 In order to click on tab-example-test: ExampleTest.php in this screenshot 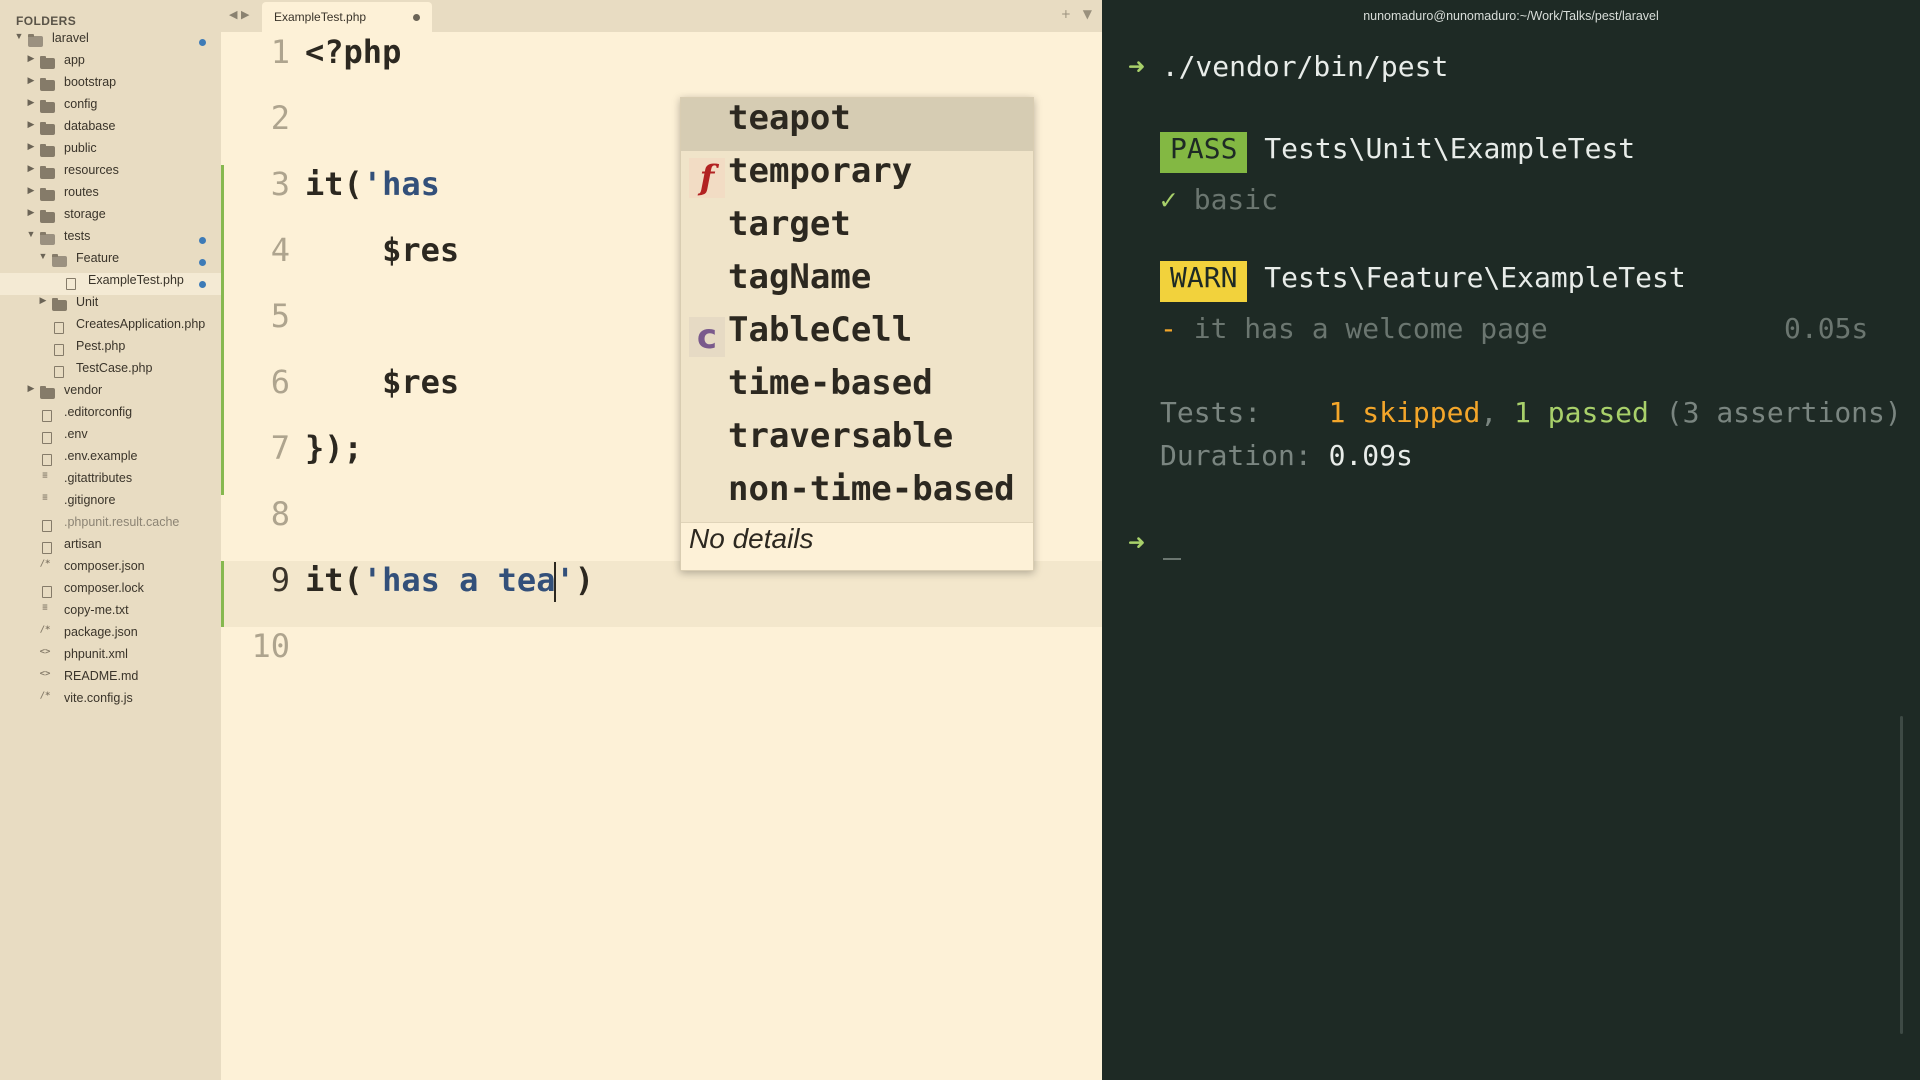, I will do `click(347, 17)`.